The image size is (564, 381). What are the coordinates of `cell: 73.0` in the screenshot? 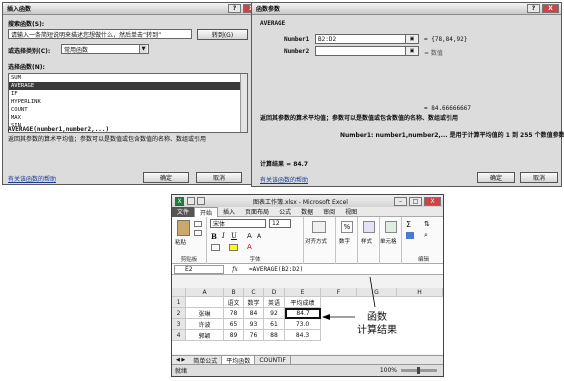 It's located at (303, 324).